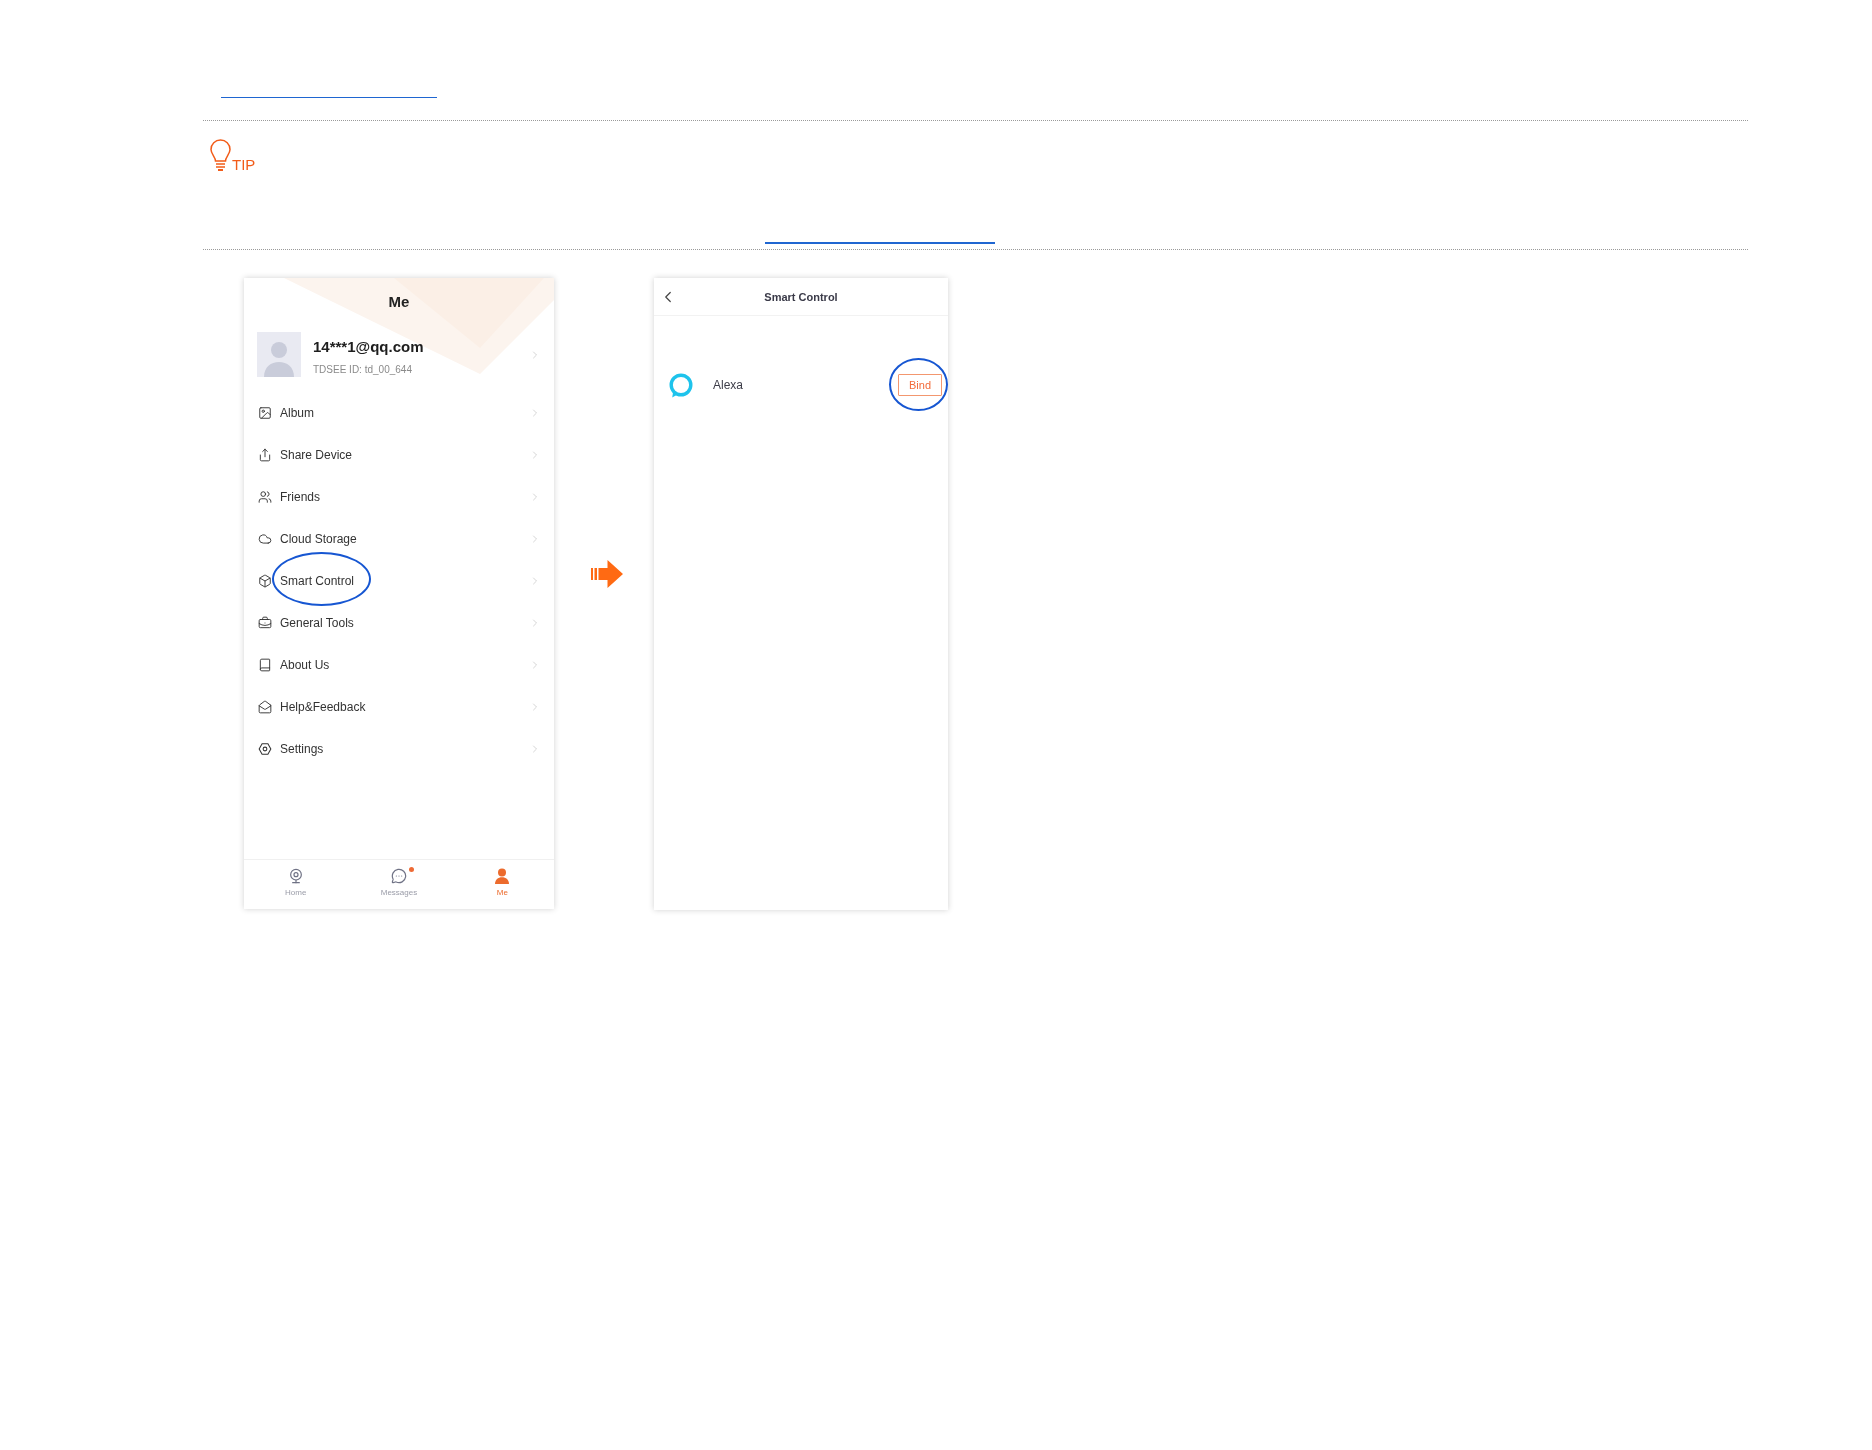  Describe the element at coordinates (399, 413) in the screenshot. I see `menu-item: Album` at that location.